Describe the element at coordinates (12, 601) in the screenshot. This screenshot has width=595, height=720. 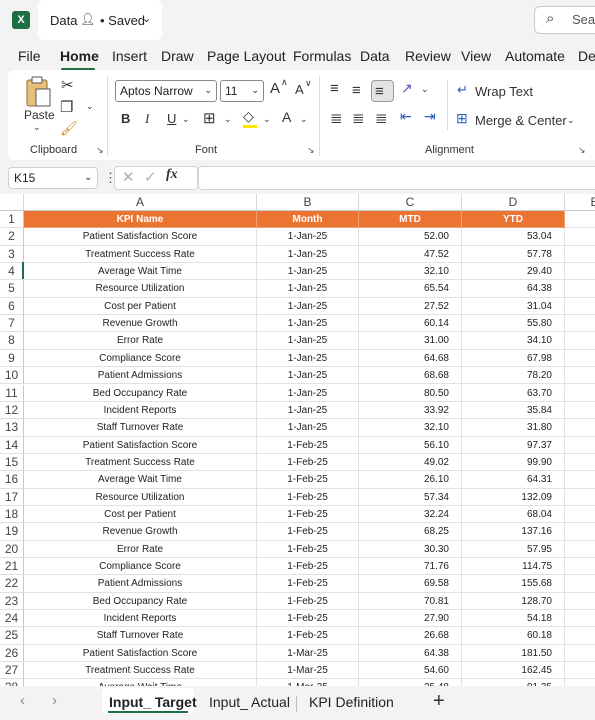
I see `row-header-23: 23` at that location.